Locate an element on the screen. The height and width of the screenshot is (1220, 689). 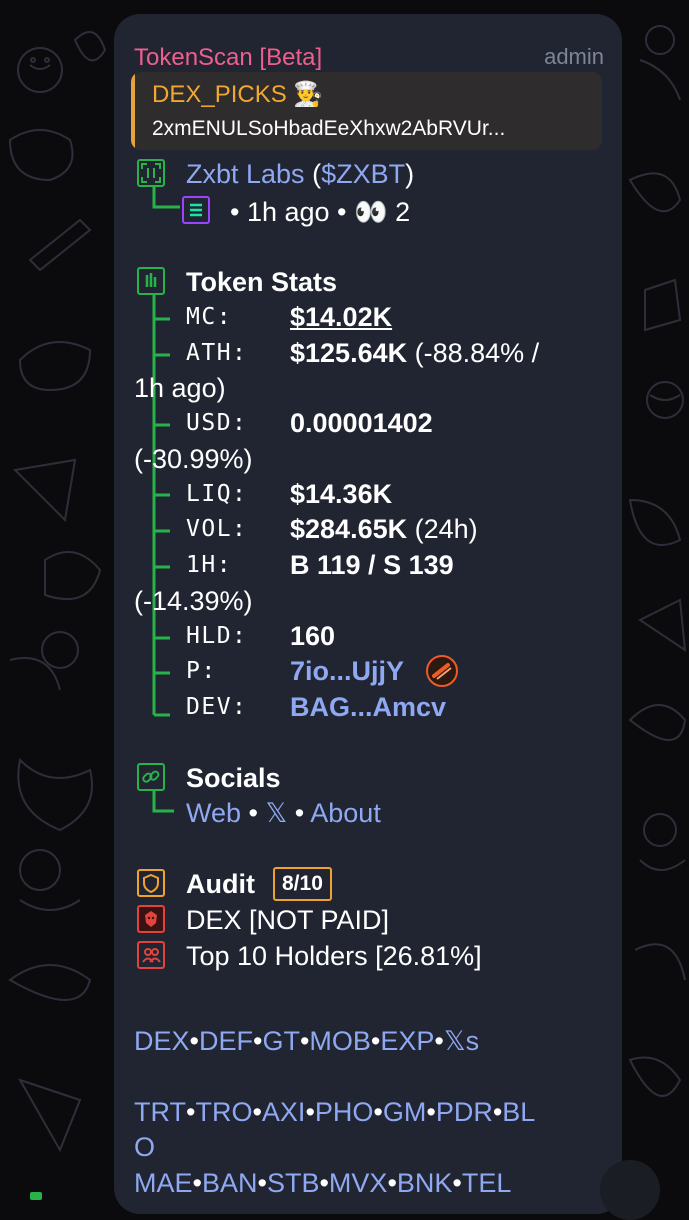
token-title: Zxbt Labs ($ZXBT) is located at coordinates (300, 174).